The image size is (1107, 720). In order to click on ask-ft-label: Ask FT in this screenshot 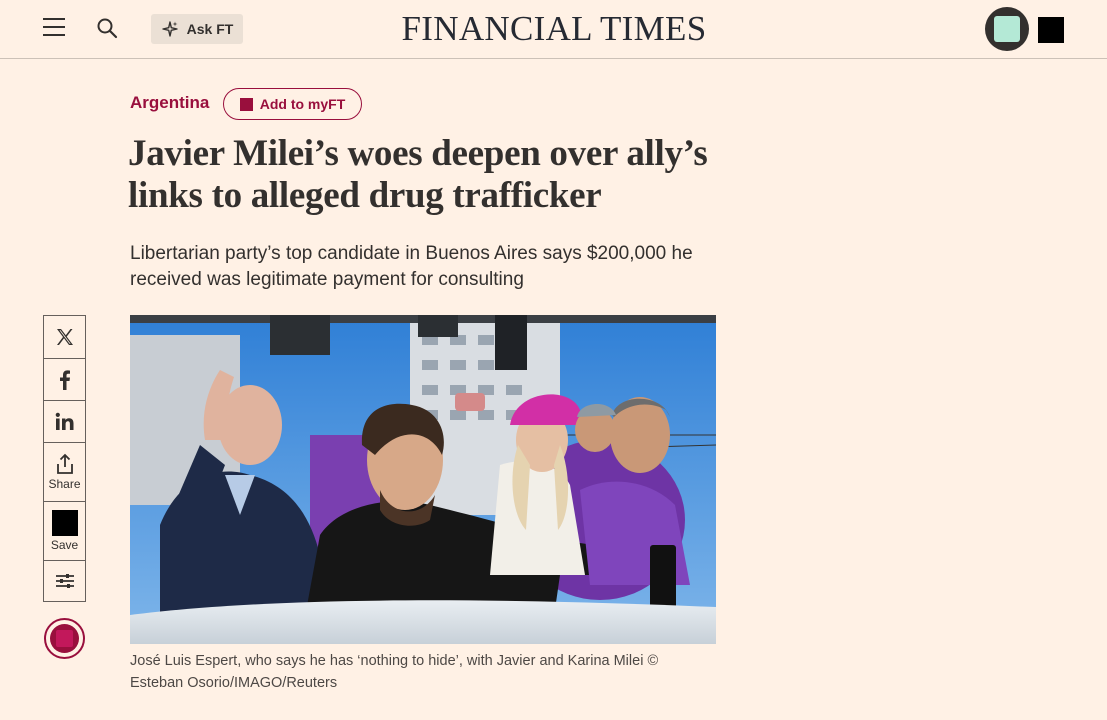, I will do `click(210, 29)`.